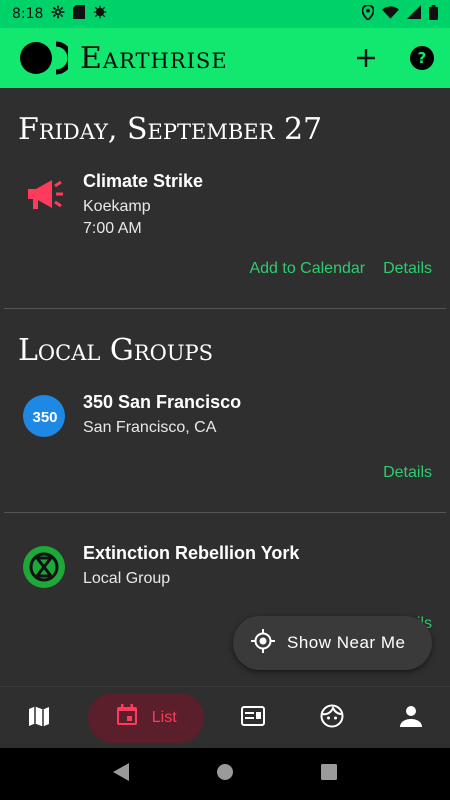 This screenshot has width=450, height=800. I want to click on megaphone-icon, so click(44, 195).